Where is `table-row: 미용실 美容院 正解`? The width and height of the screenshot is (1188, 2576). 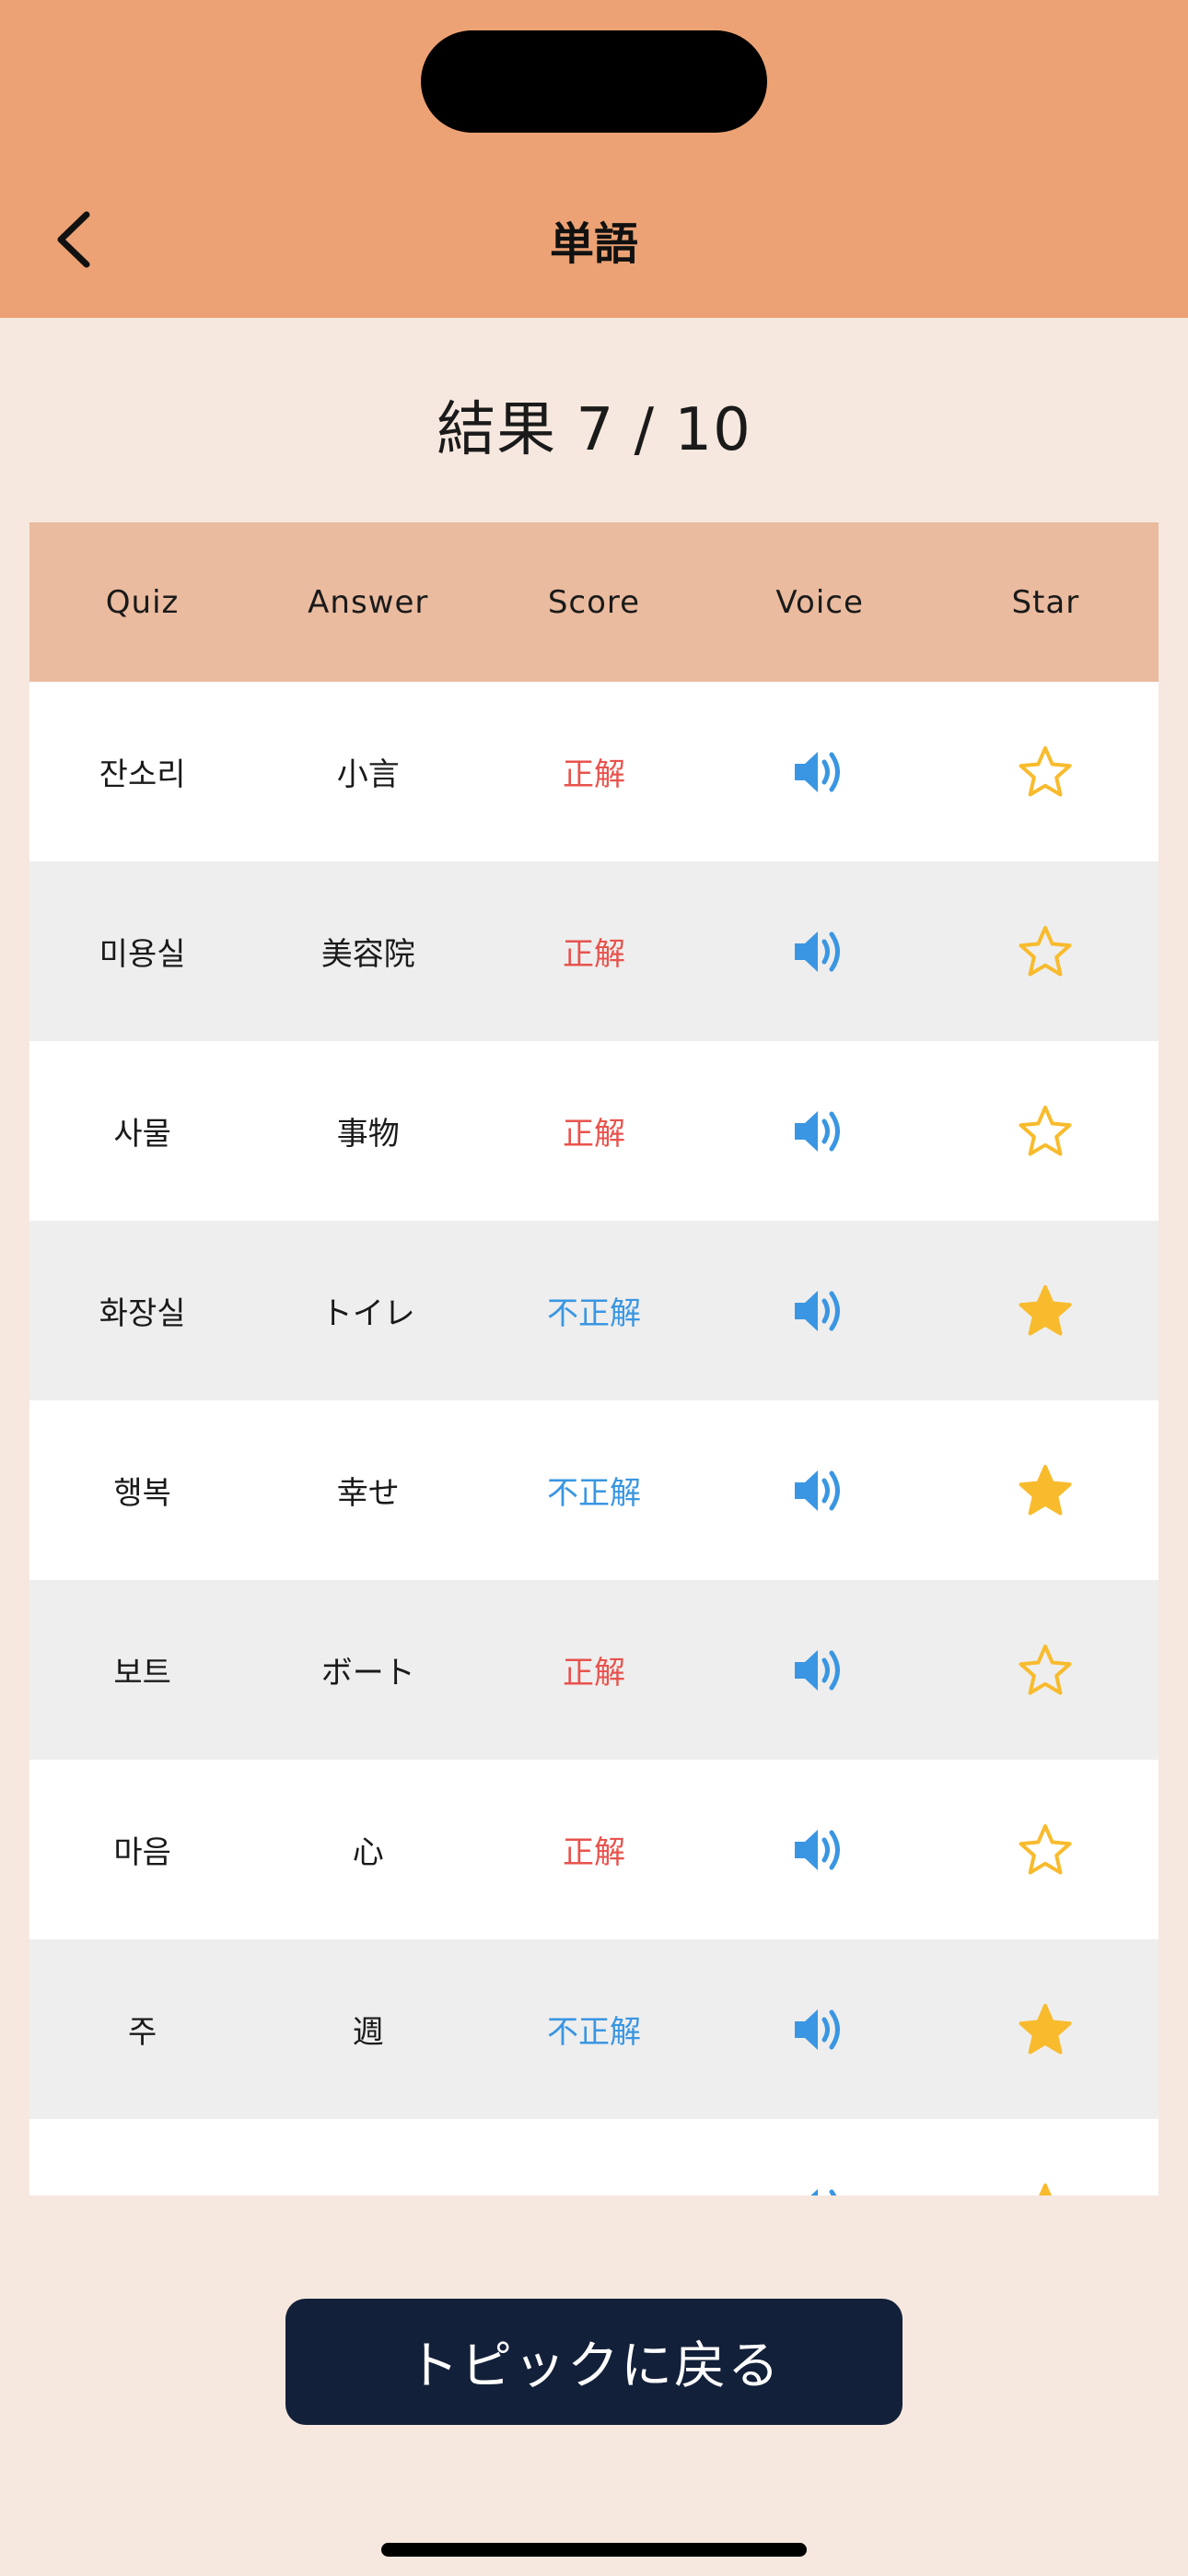
table-row: 미용실 美容院 正解 is located at coordinates (594, 951).